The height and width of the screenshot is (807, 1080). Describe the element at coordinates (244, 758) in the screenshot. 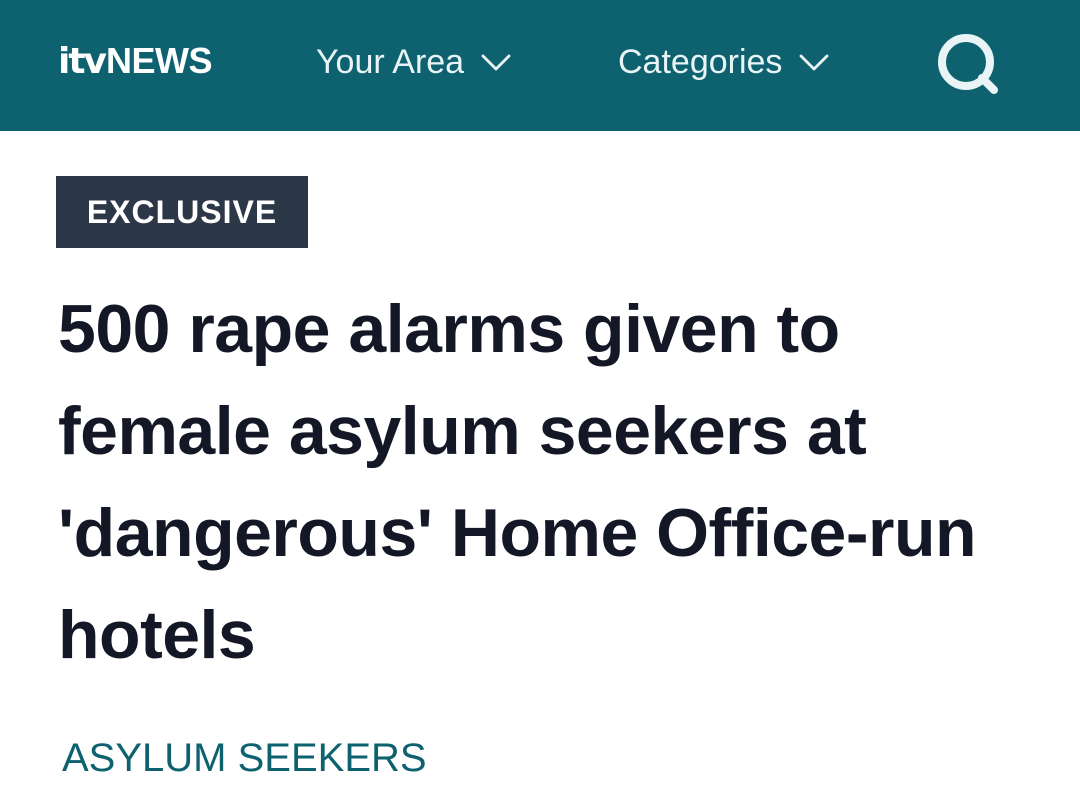

I see `topic-tag-link: ASYLUM SEEKERS` at that location.